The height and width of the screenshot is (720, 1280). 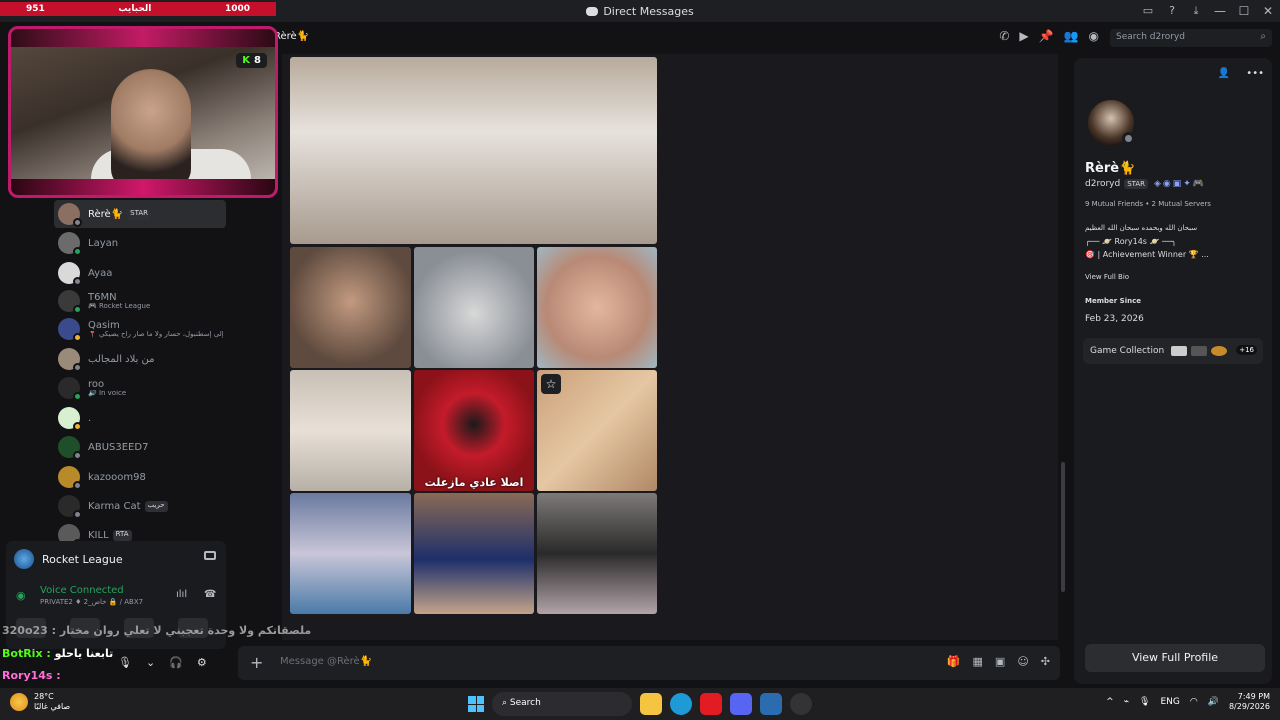 What do you see at coordinates (350, 553) in the screenshot?
I see `media-cat-3d` at bounding box center [350, 553].